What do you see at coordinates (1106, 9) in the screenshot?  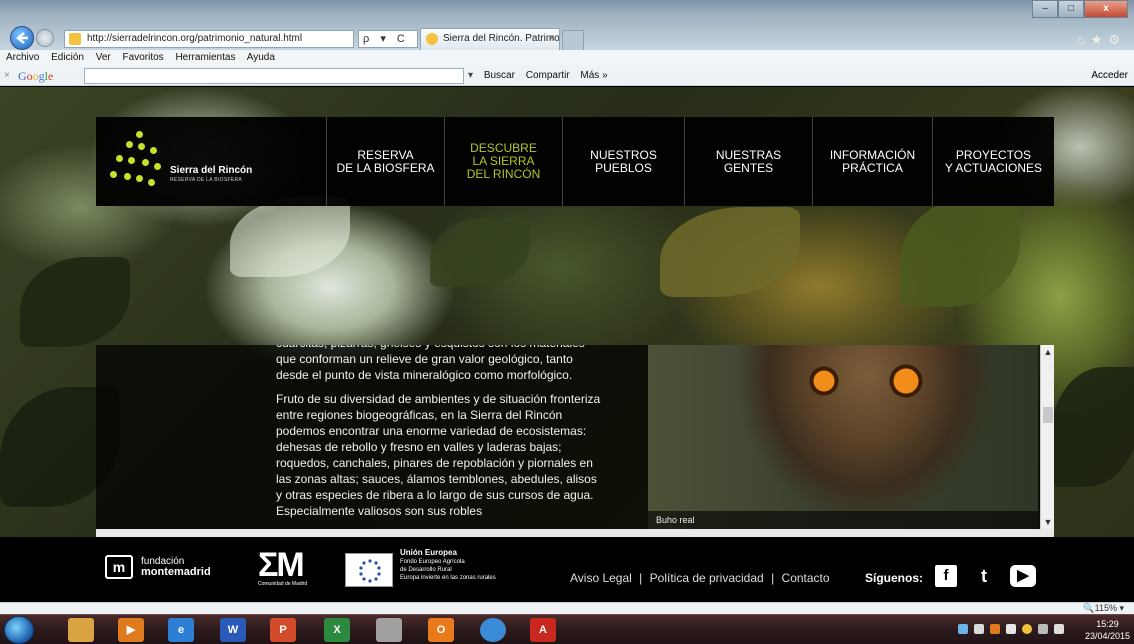 I see `close-window-button: x` at bounding box center [1106, 9].